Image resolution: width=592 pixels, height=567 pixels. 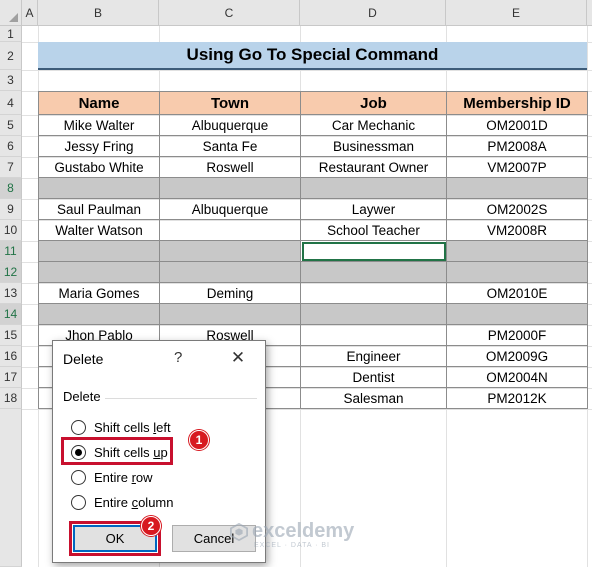 What do you see at coordinates (11, 335) in the screenshot?
I see `row-header-15: 15` at bounding box center [11, 335].